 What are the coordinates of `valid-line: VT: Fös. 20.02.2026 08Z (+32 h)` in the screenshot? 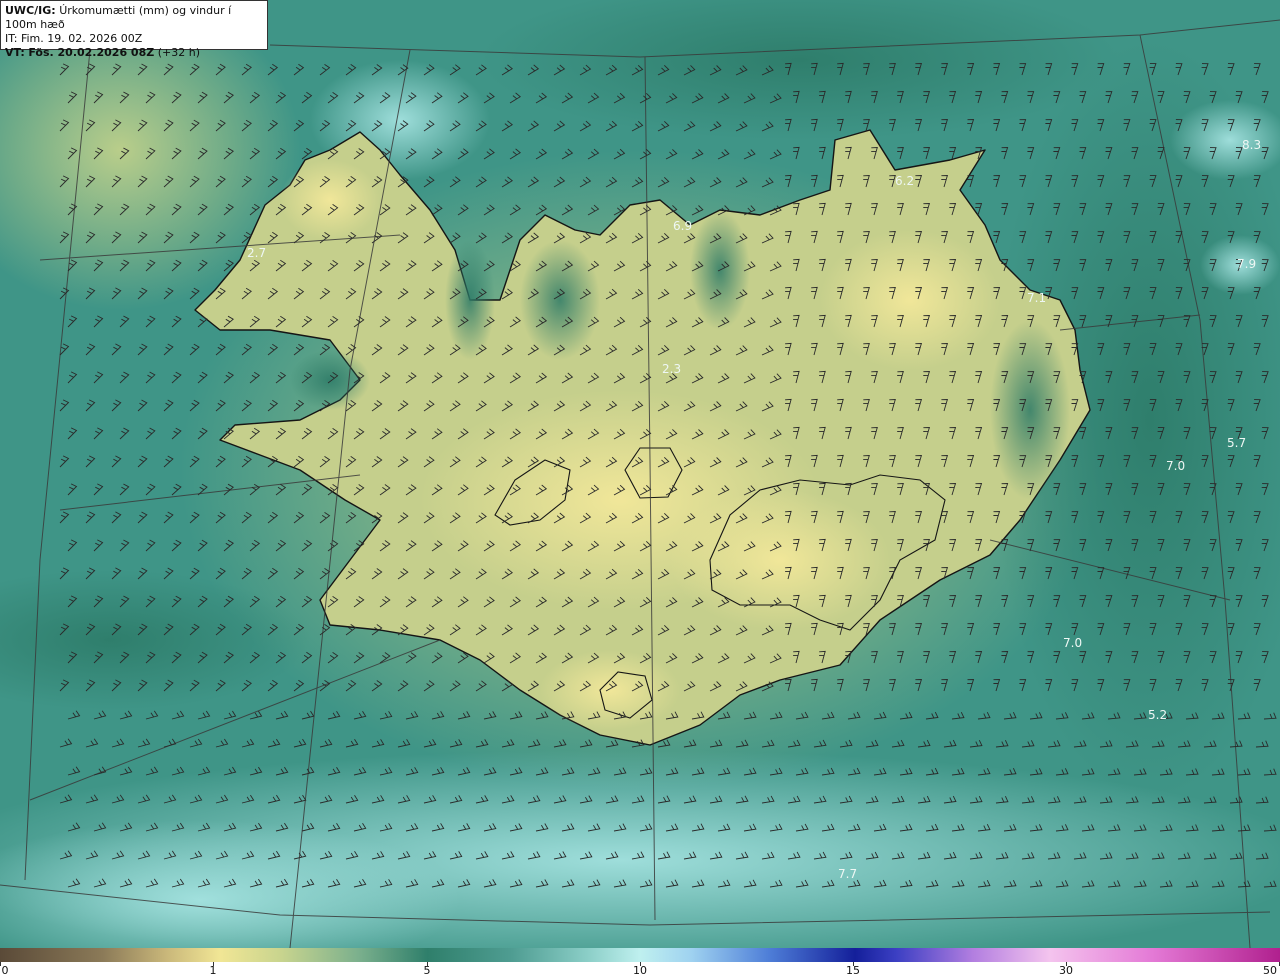 It's located at (134, 53).